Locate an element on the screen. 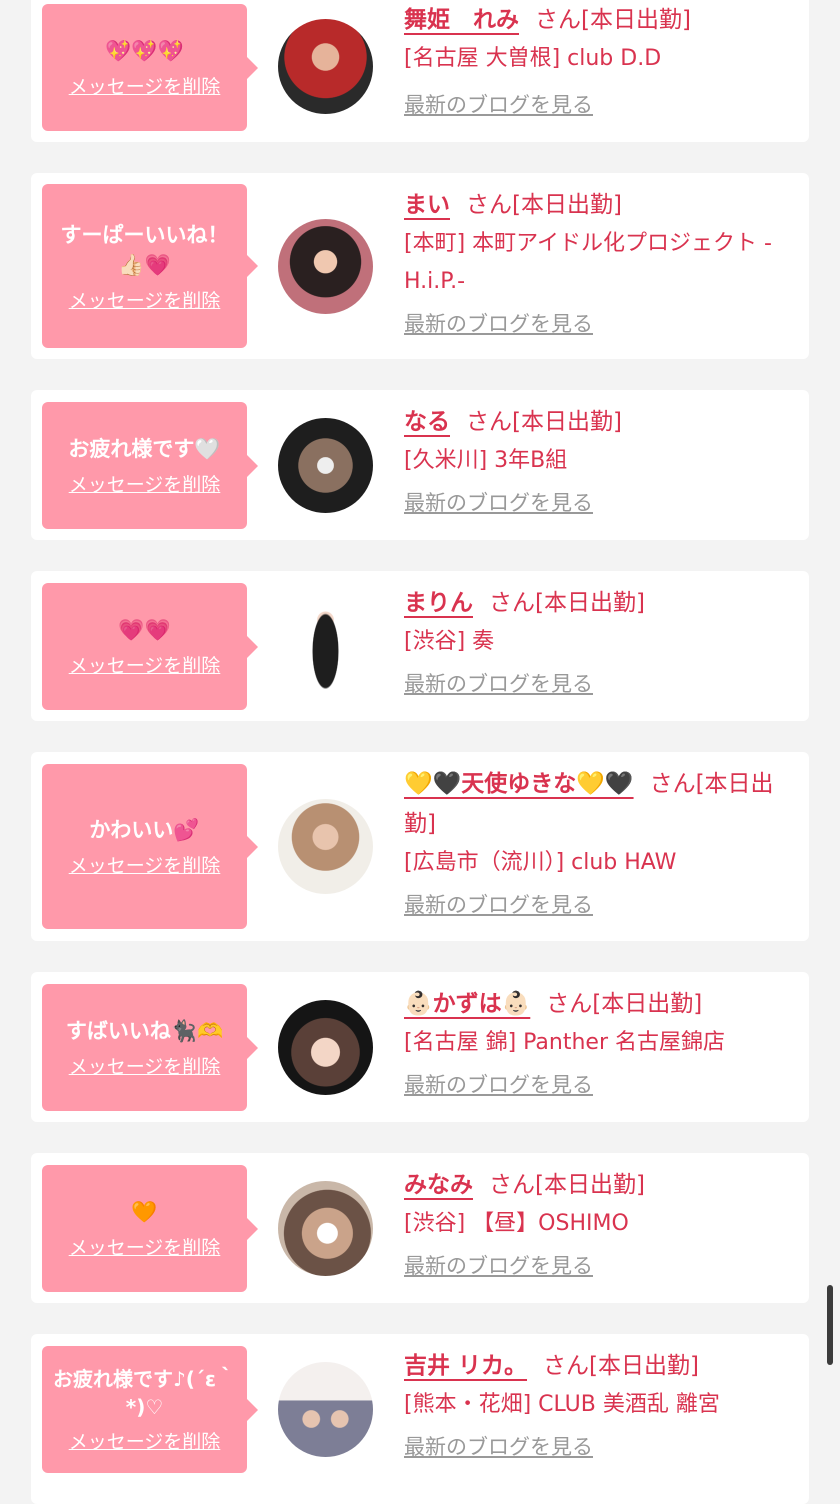 This screenshot has height=1504, width=840. message-bubble: かわいい💕 メッセージを削除 is located at coordinates (150, 846).